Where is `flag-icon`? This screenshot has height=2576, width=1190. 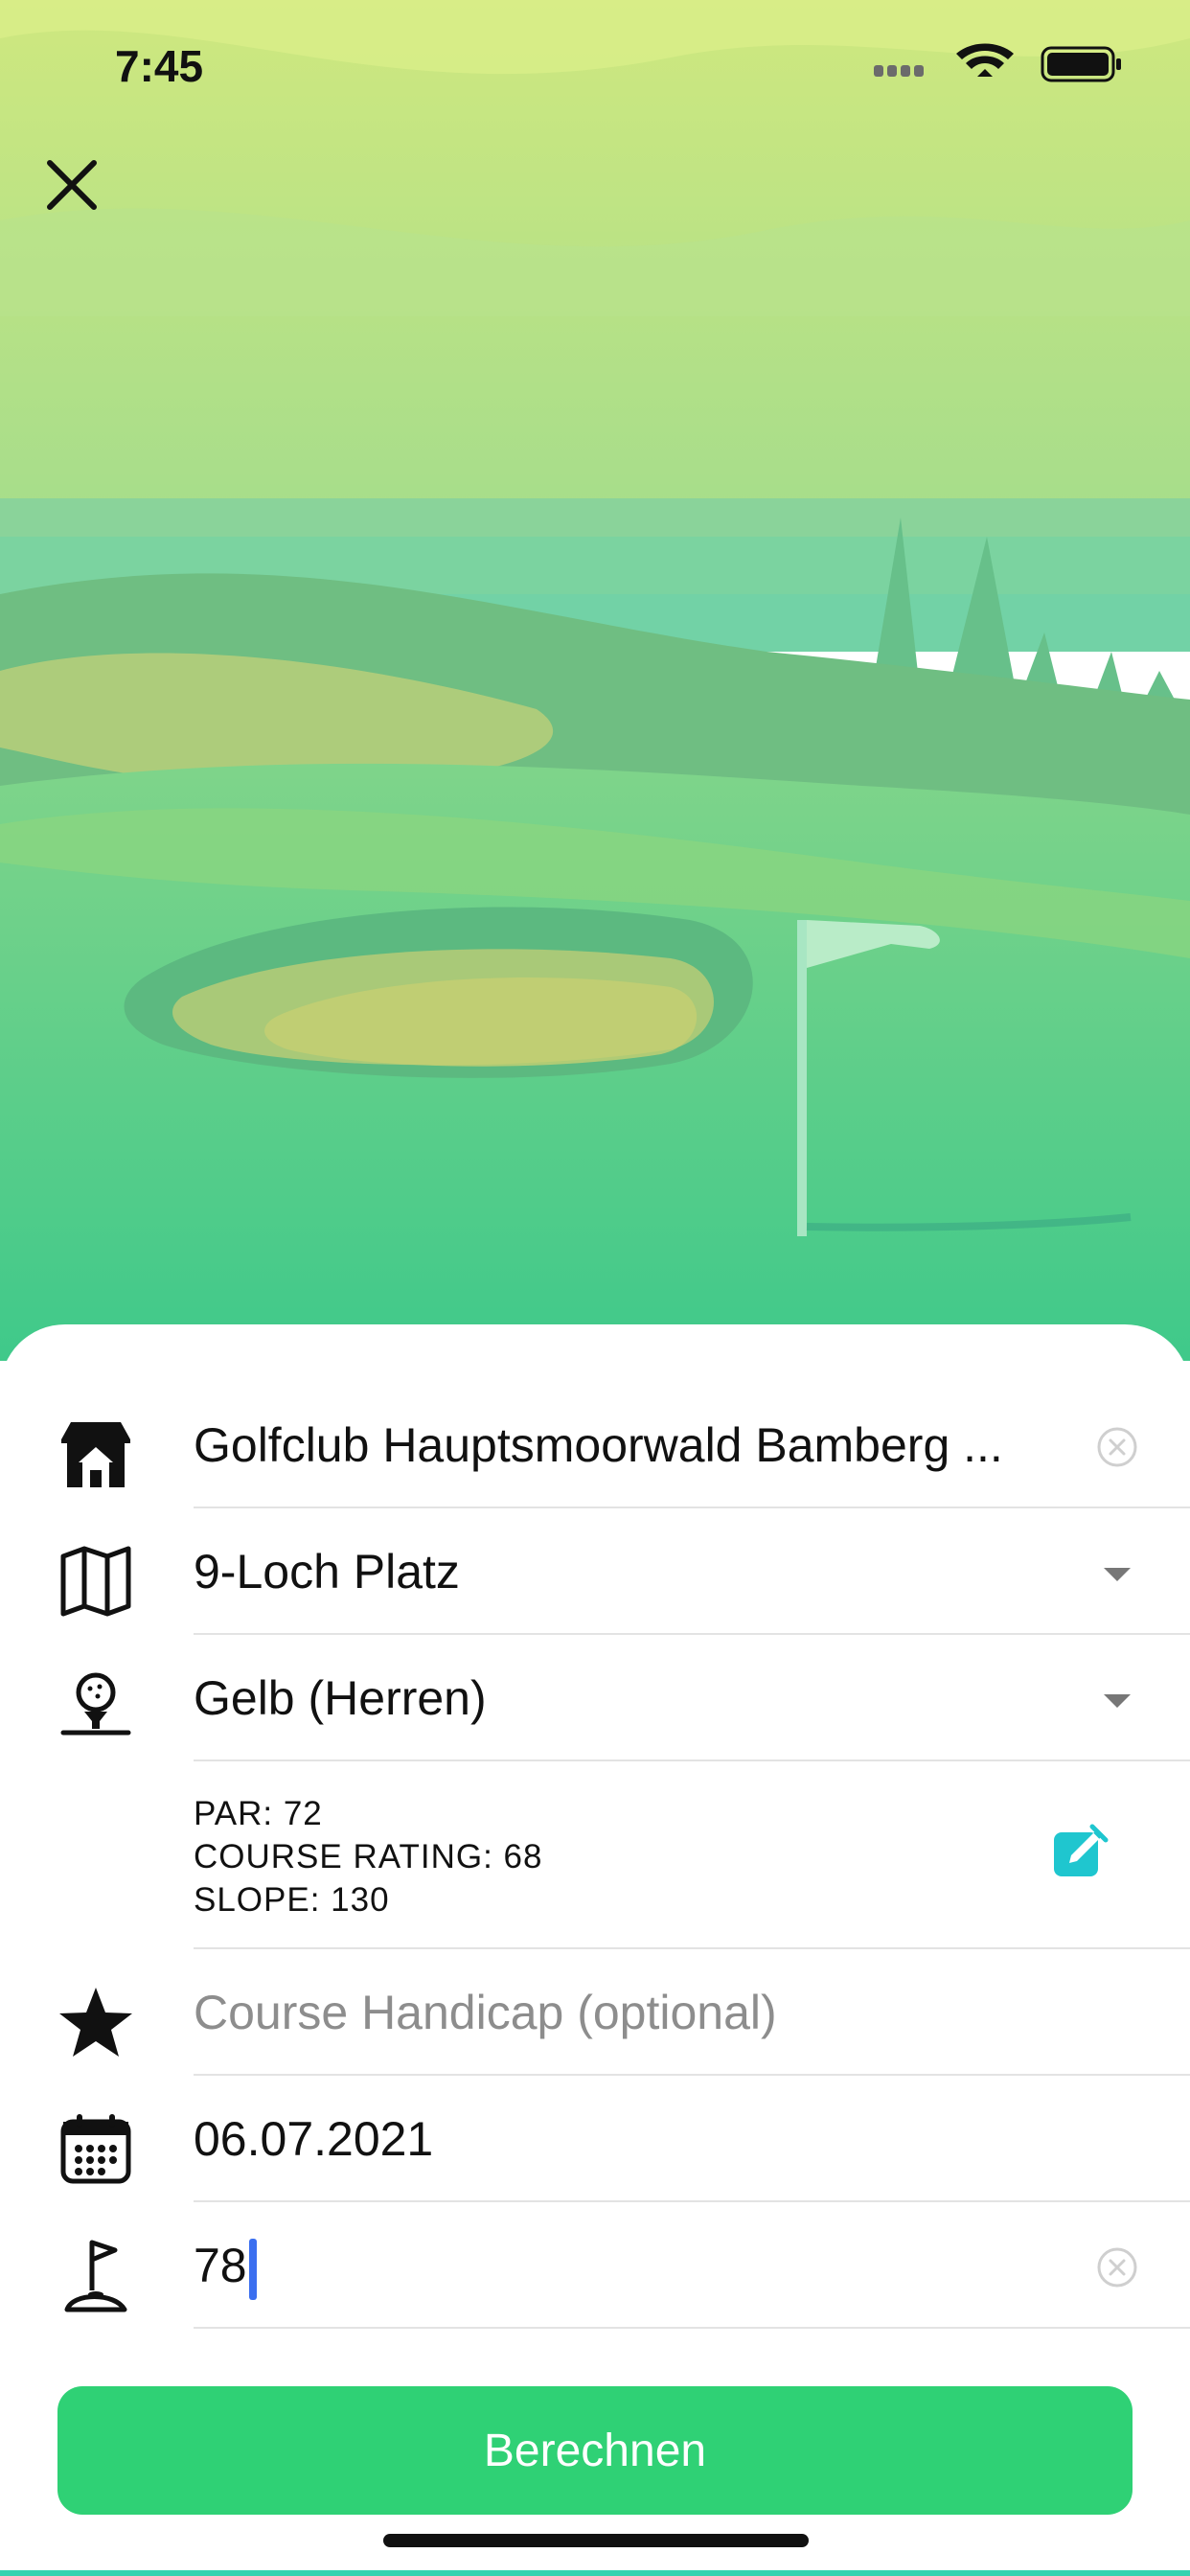
flag-icon is located at coordinates (95, 2275).